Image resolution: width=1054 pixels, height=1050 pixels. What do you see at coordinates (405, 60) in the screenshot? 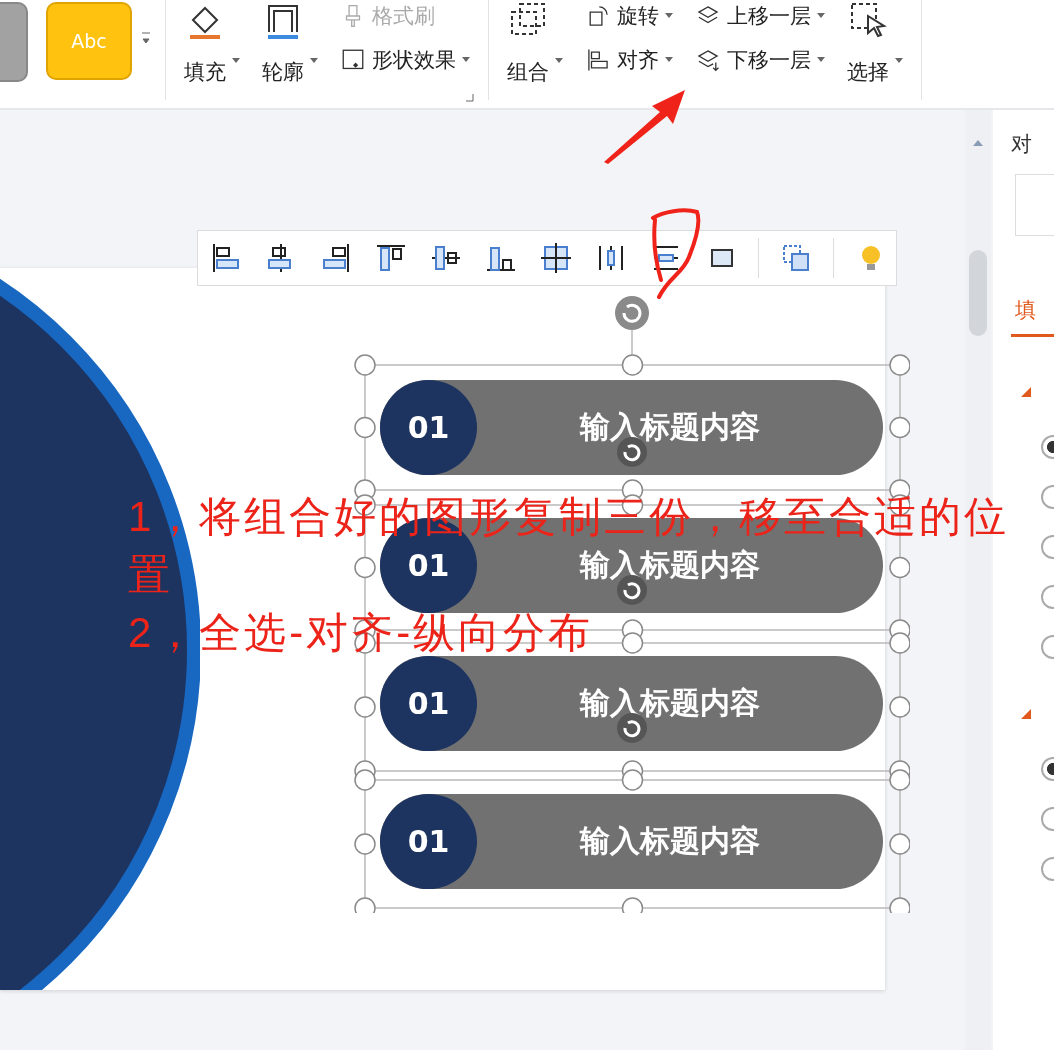
I see `ribbon-button: 形状效果` at bounding box center [405, 60].